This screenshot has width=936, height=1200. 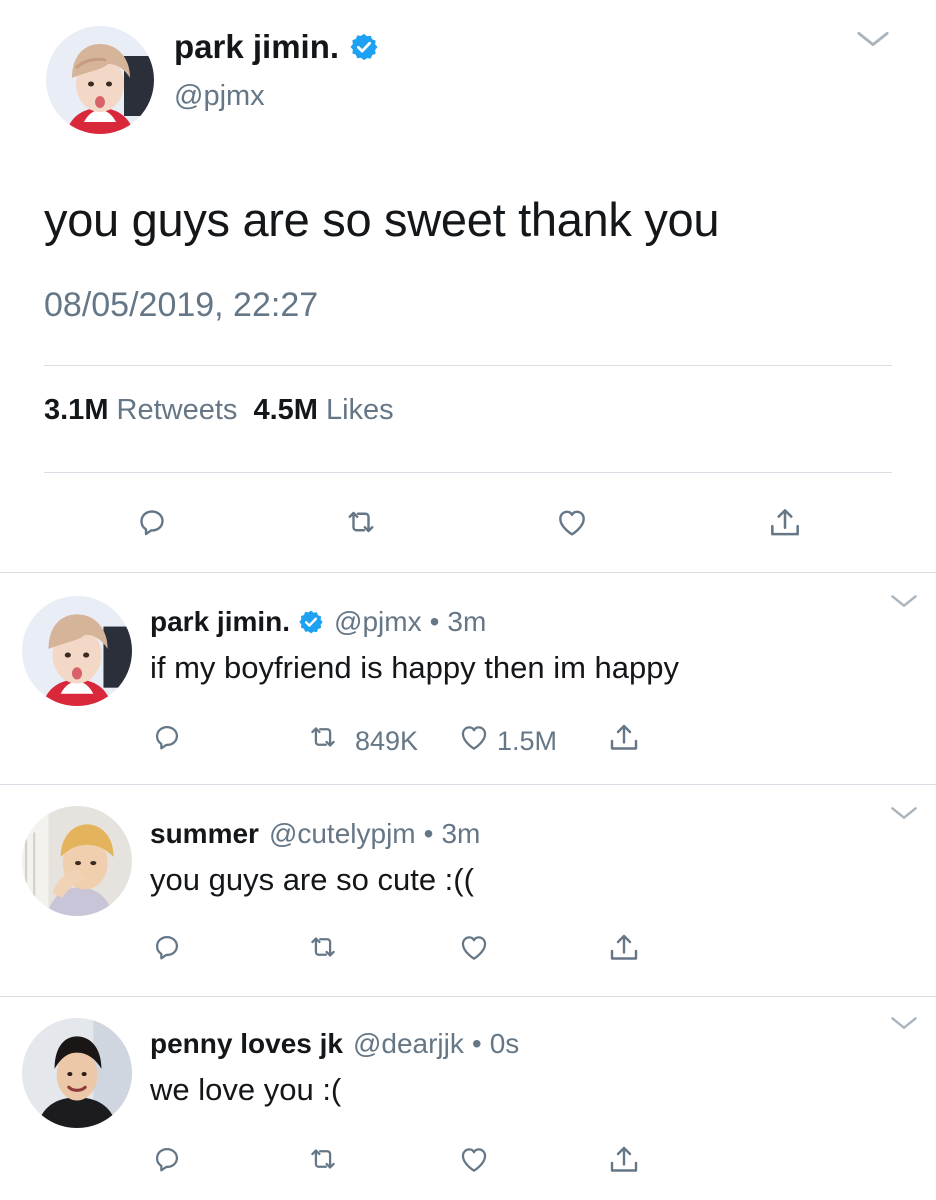 What do you see at coordinates (504, 1043) in the screenshot?
I see `timestamp: 0s` at bounding box center [504, 1043].